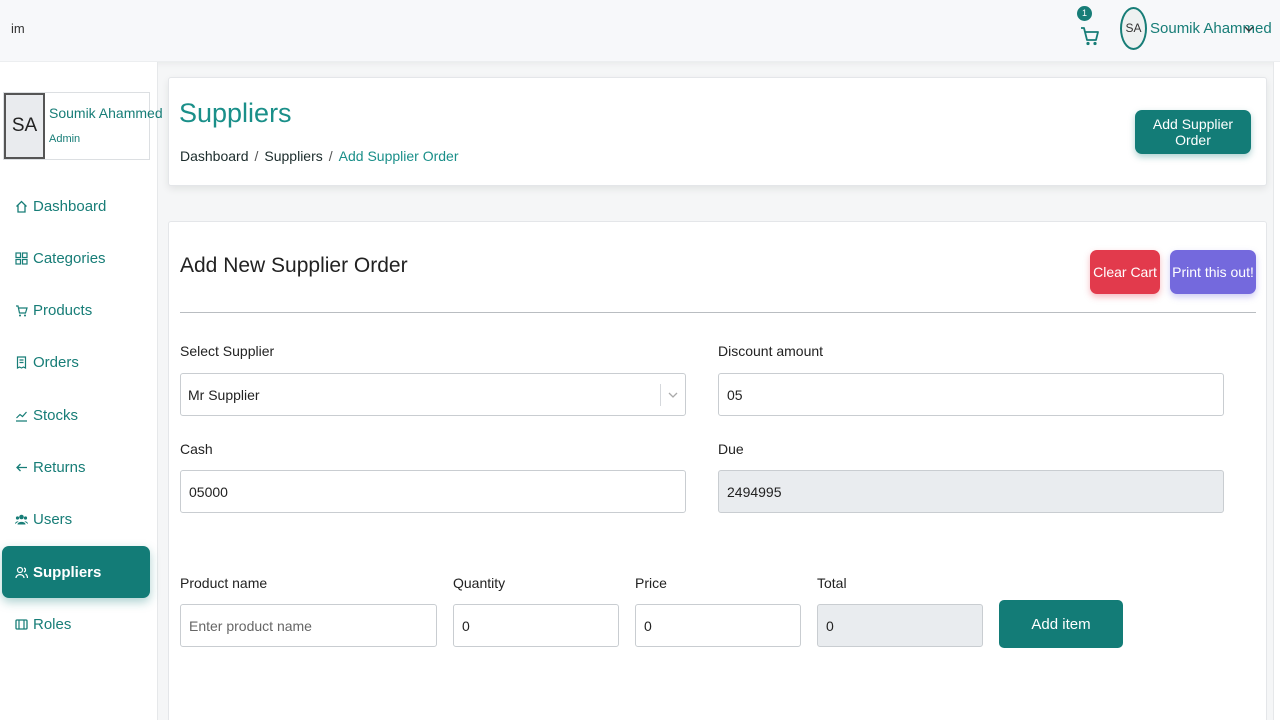 This screenshot has width=1280, height=720. Describe the element at coordinates (214, 156) in the screenshot. I see `breadcrumb-dashboard: Dashboard` at that location.